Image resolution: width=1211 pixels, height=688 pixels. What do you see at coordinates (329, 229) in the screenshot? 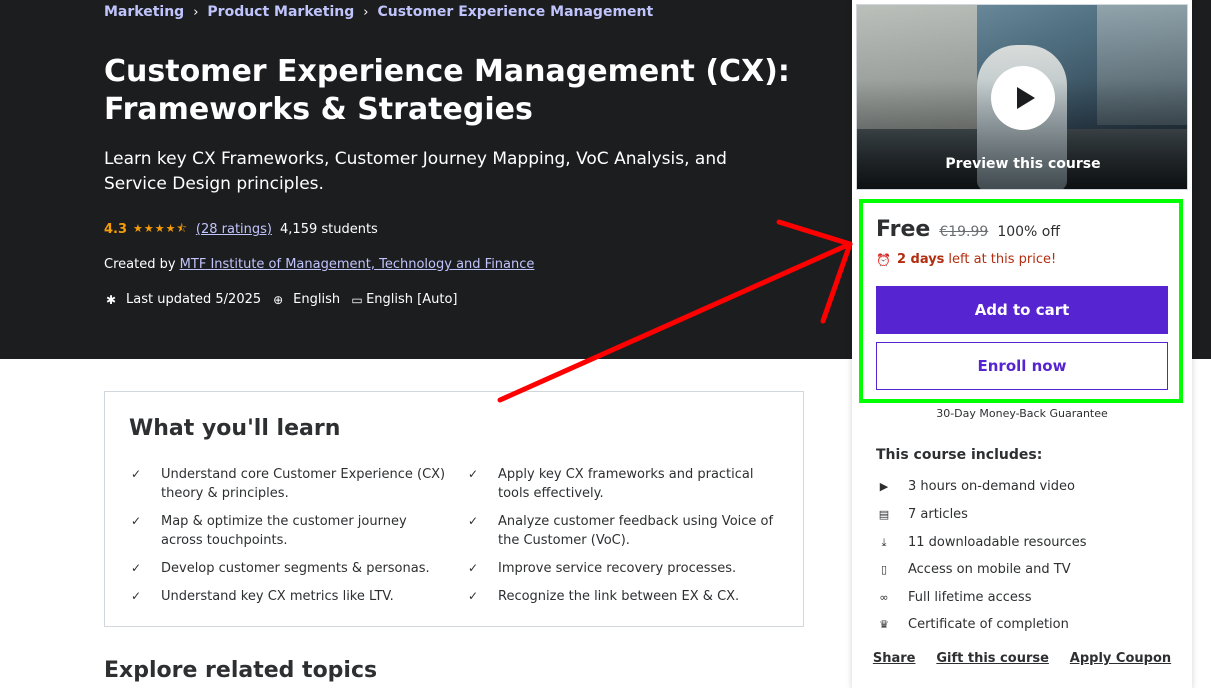
I see `student-count: 4,159 students` at bounding box center [329, 229].